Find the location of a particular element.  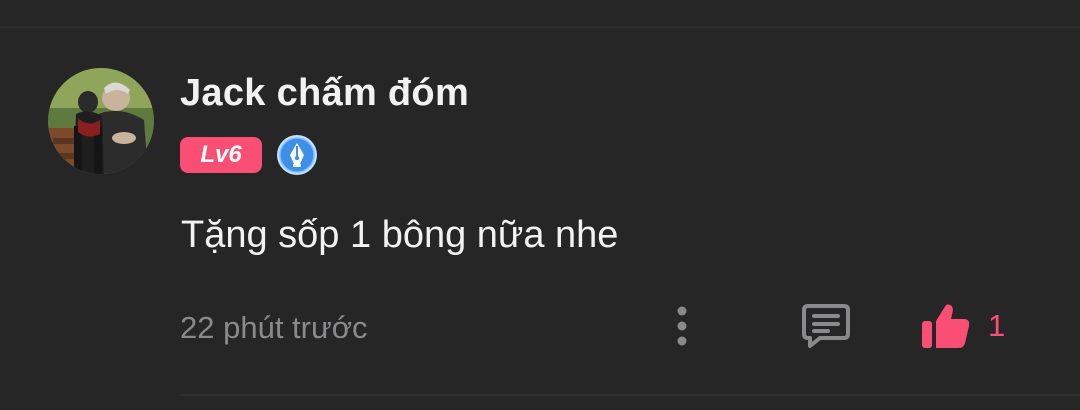

like-count: 1 is located at coordinates (997, 325).